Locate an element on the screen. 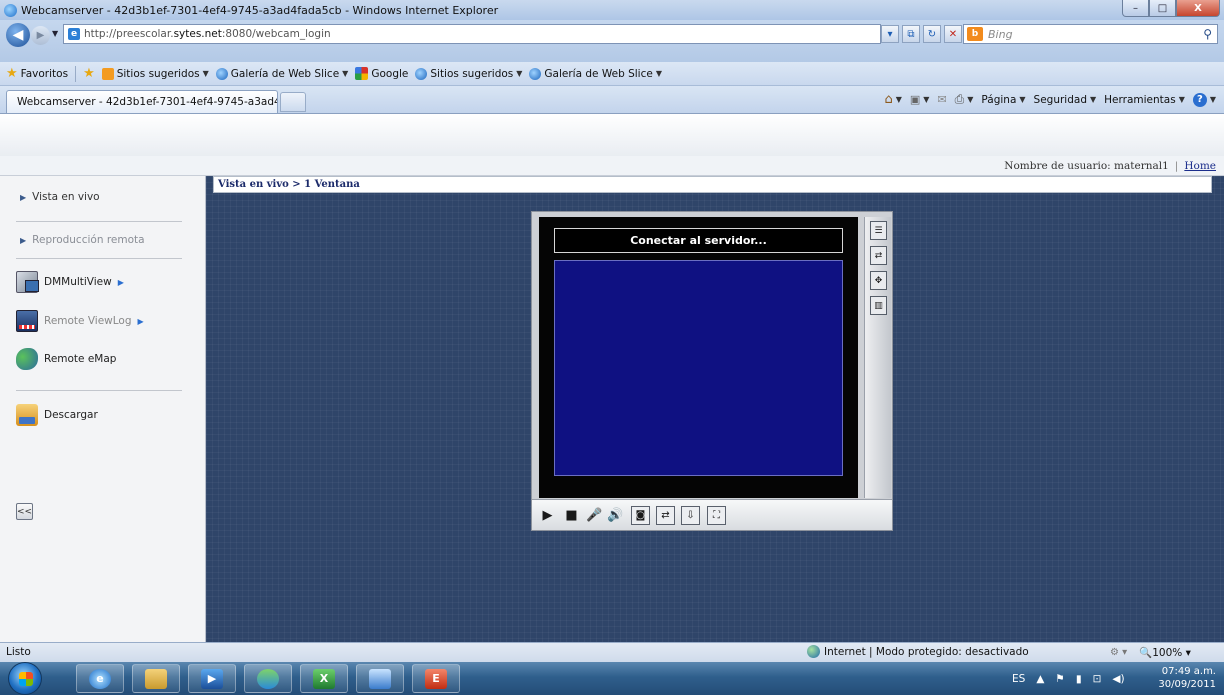  video-display is located at coordinates (698, 368).